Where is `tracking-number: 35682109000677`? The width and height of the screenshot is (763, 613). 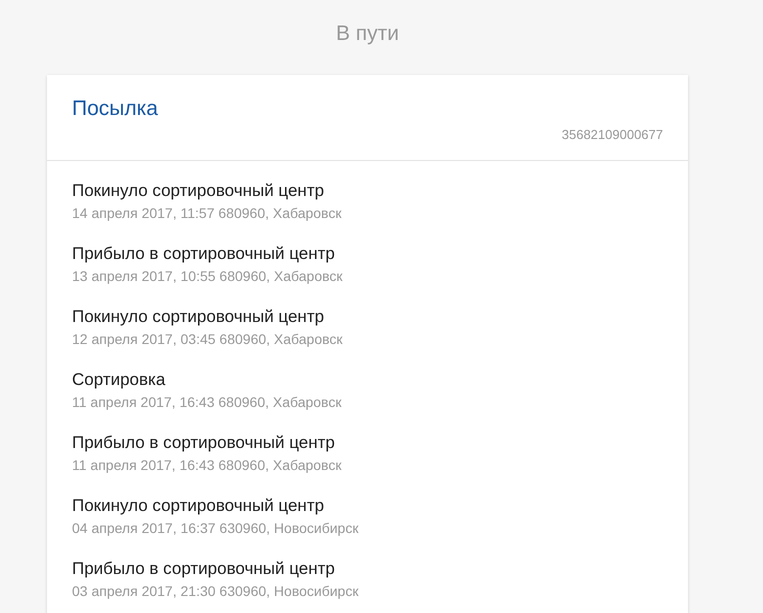
tracking-number: 35682109000677 is located at coordinates (612, 134).